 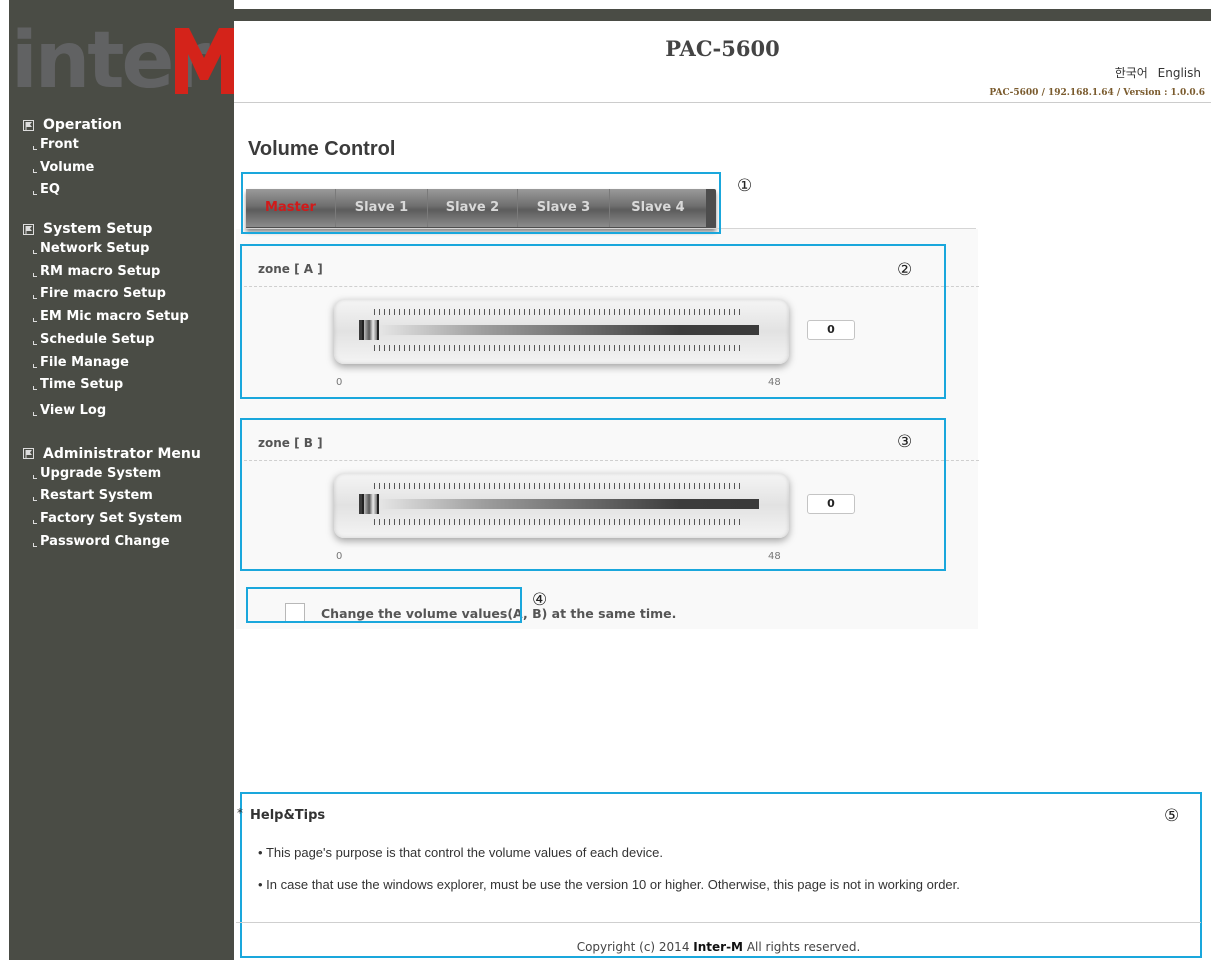 What do you see at coordinates (111, 518) in the screenshot?
I see `sidebar-item-label: Factory Set System` at bounding box center [111, 518].